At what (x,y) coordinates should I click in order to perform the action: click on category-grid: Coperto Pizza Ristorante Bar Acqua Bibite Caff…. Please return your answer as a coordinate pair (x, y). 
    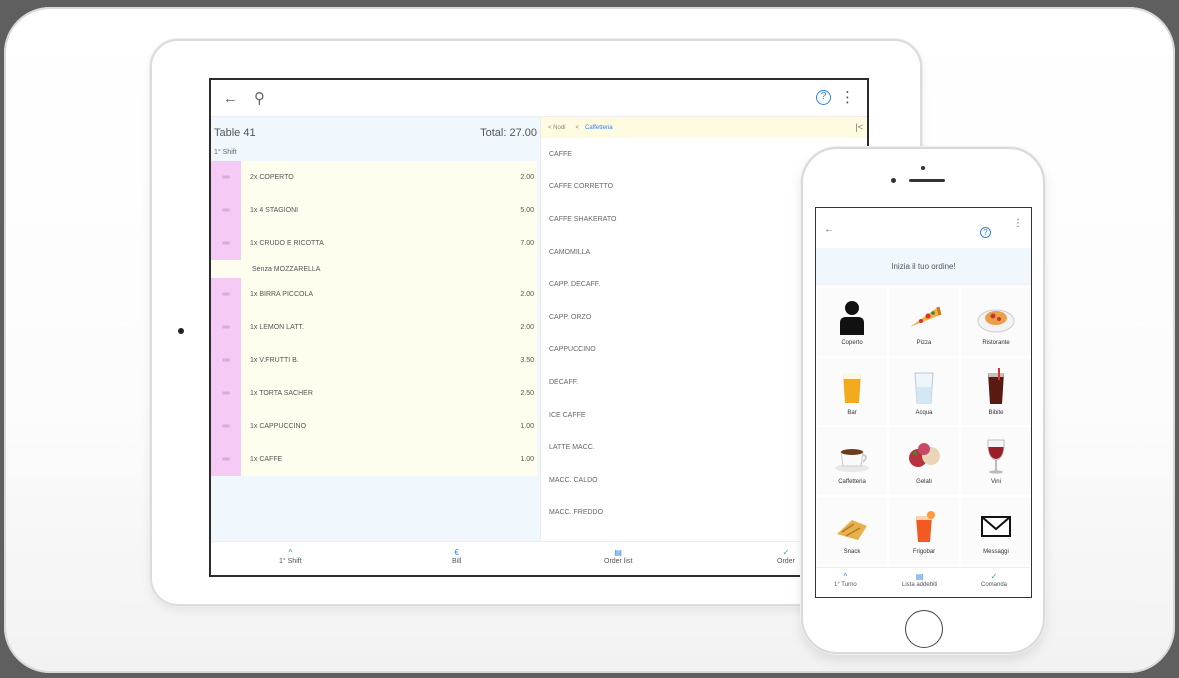
    Looking at the image, I should click on (924, 426).